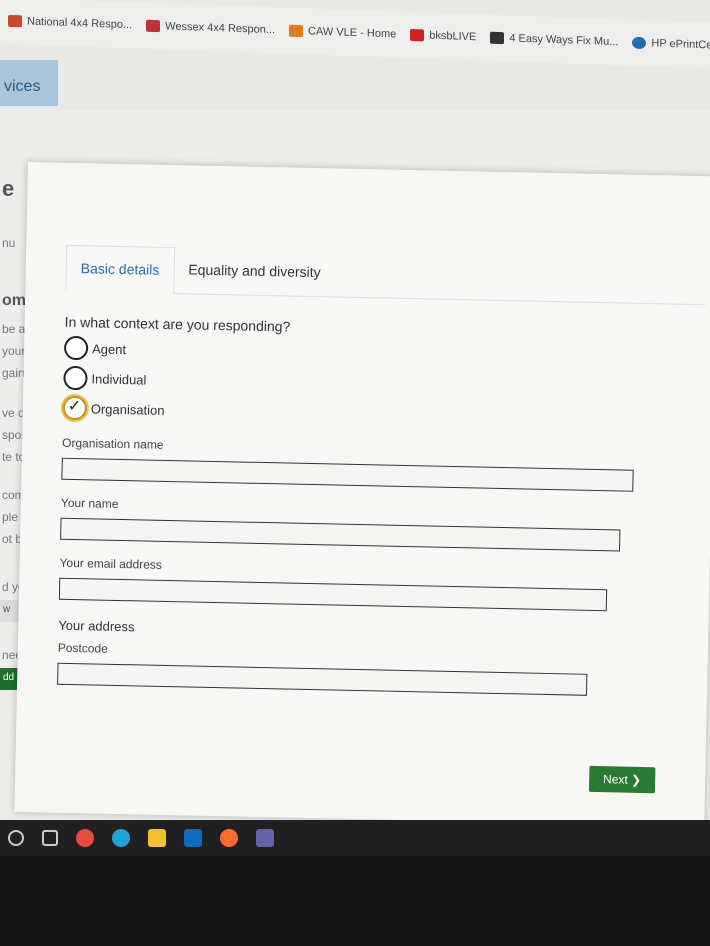 The image size is (710, 946). What do you see at coordinates (443, 35) in the screenshot?
I see `bookmark-bksblive: bksbLIVE` at bounding box center [443, 35].